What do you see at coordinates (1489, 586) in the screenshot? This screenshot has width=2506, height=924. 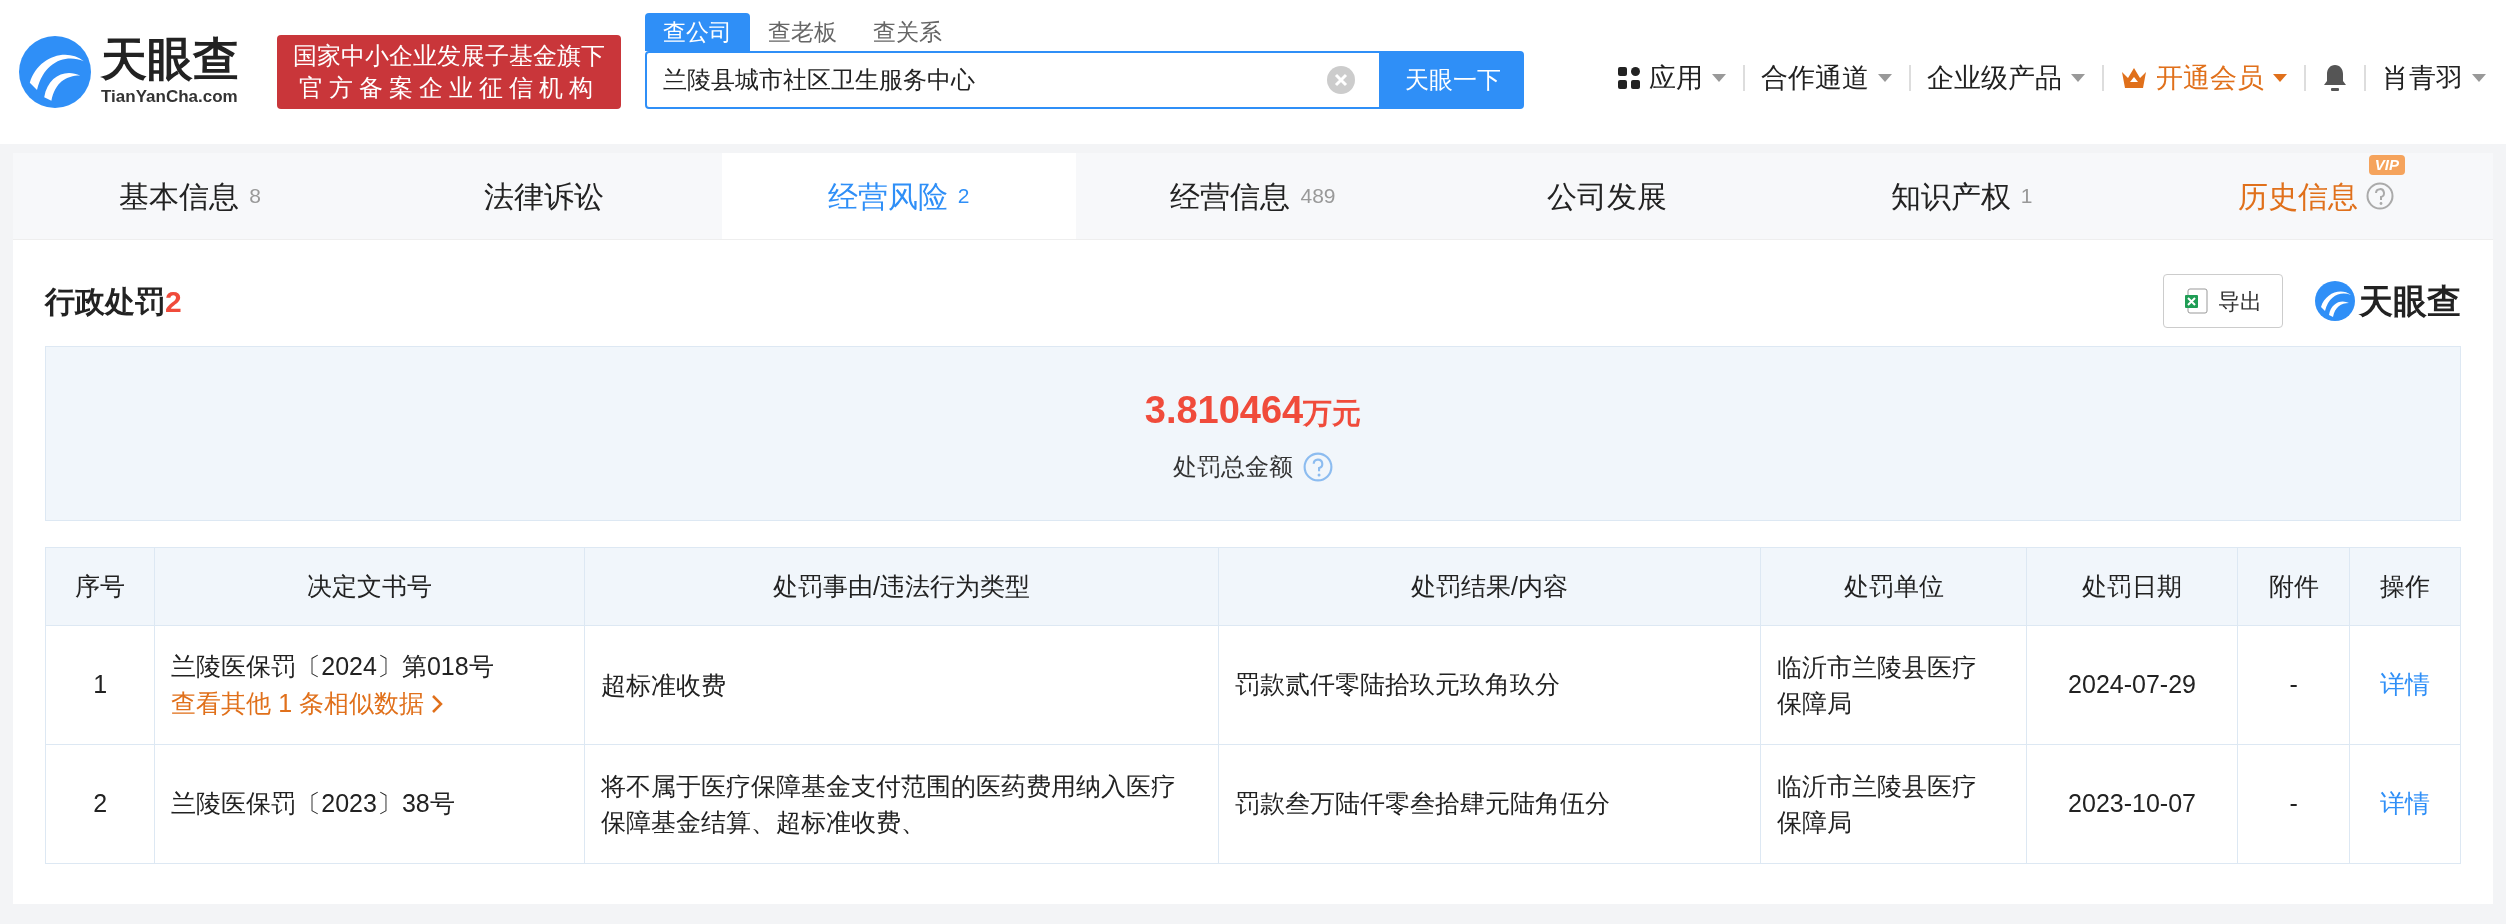 I see `column-header: 处罚结果/内容` at bounding box center [1489, 586].